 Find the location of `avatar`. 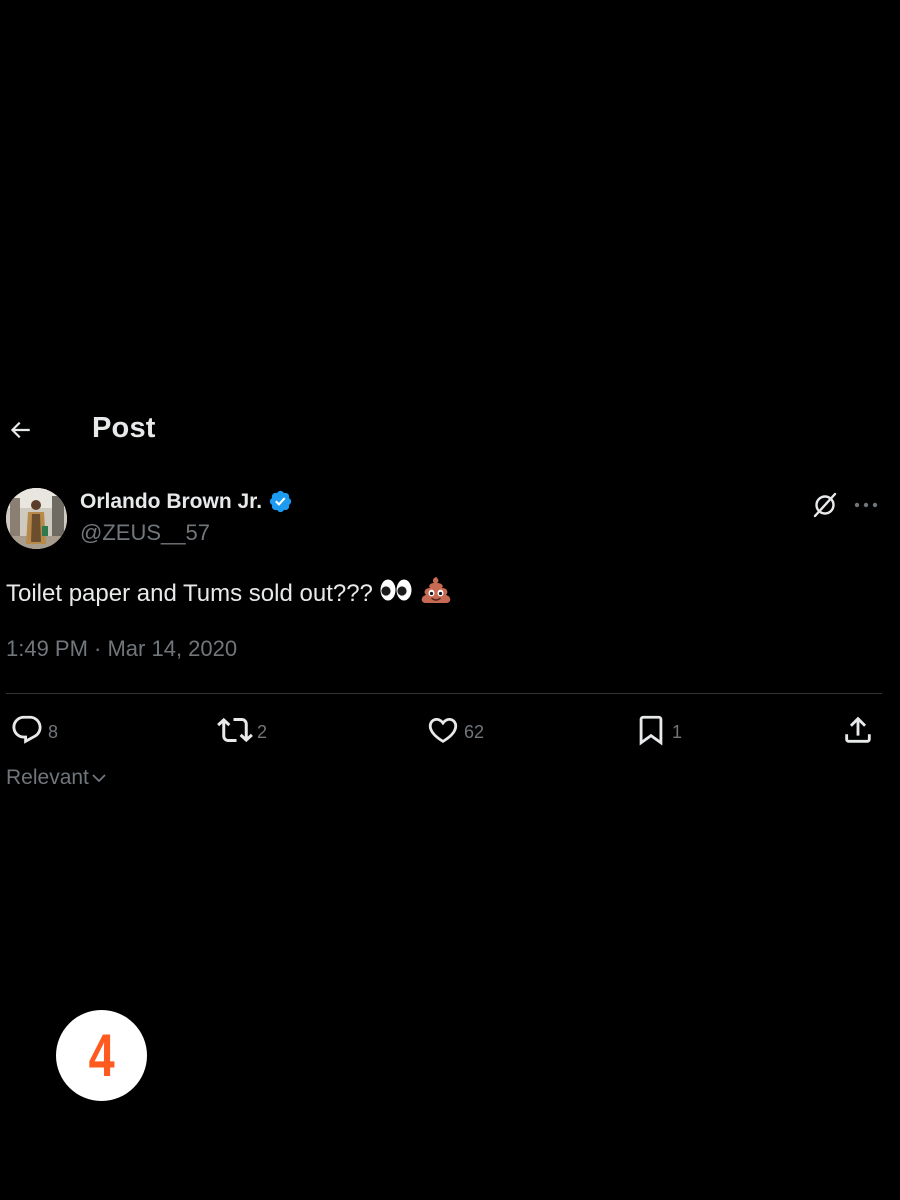

avatar is located at coordinates (36, 518).